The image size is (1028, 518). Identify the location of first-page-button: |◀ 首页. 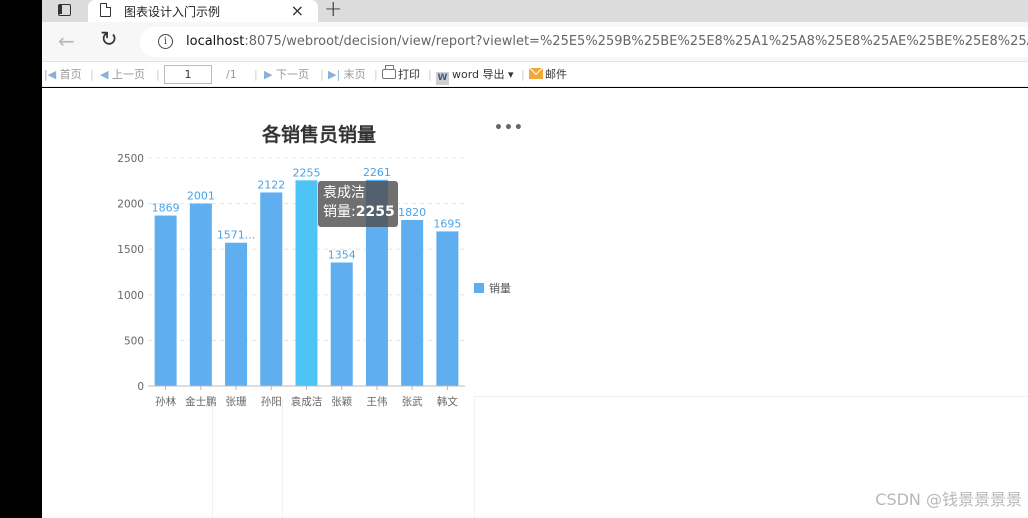
(63, 74).